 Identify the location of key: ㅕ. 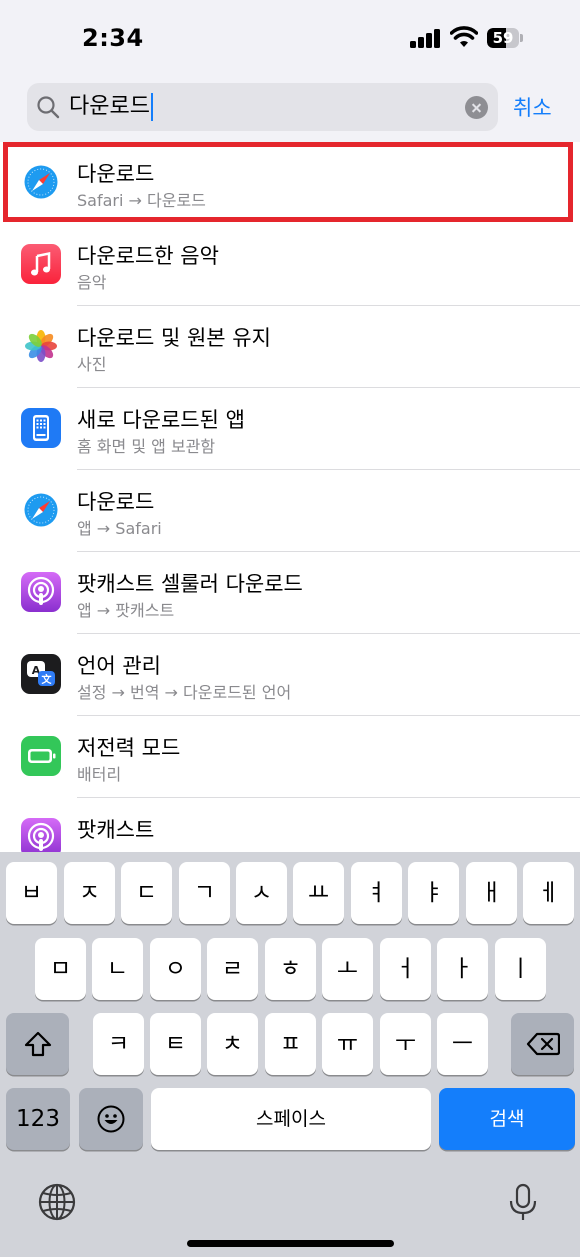
(376, 893).